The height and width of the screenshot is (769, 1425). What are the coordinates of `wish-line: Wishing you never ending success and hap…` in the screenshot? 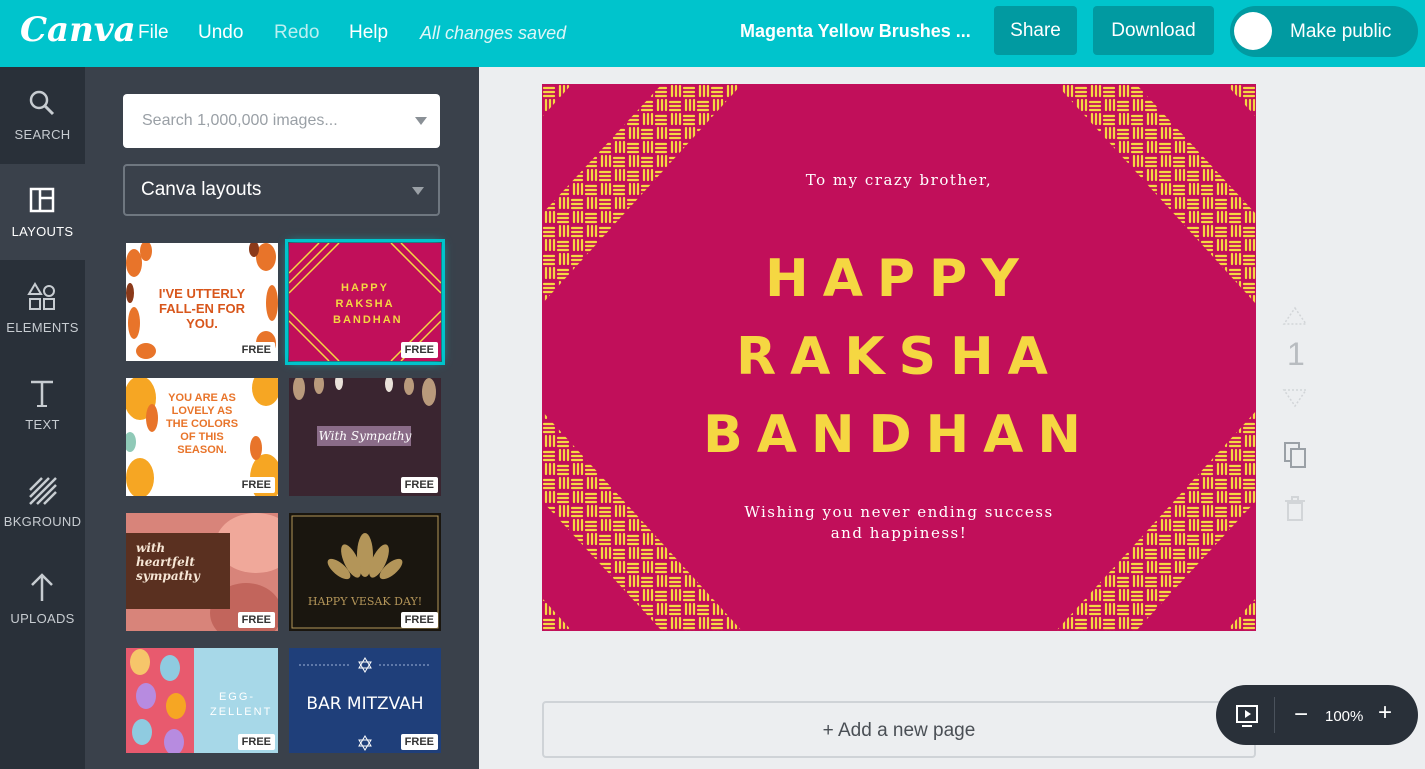 It's located at (899, 523).